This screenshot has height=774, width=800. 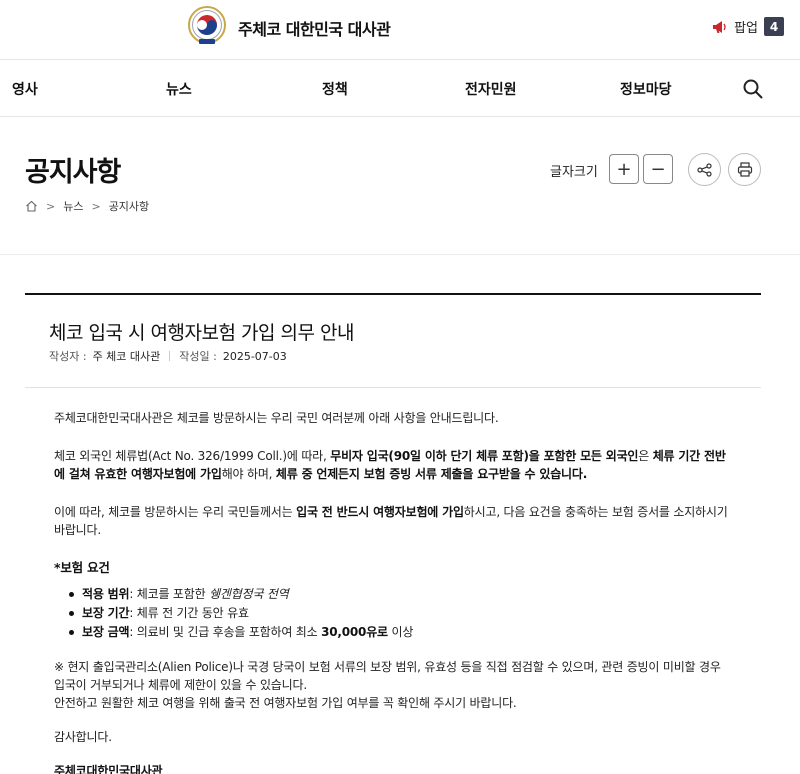 I want to click on print-icon, so click(x=744, y=169).